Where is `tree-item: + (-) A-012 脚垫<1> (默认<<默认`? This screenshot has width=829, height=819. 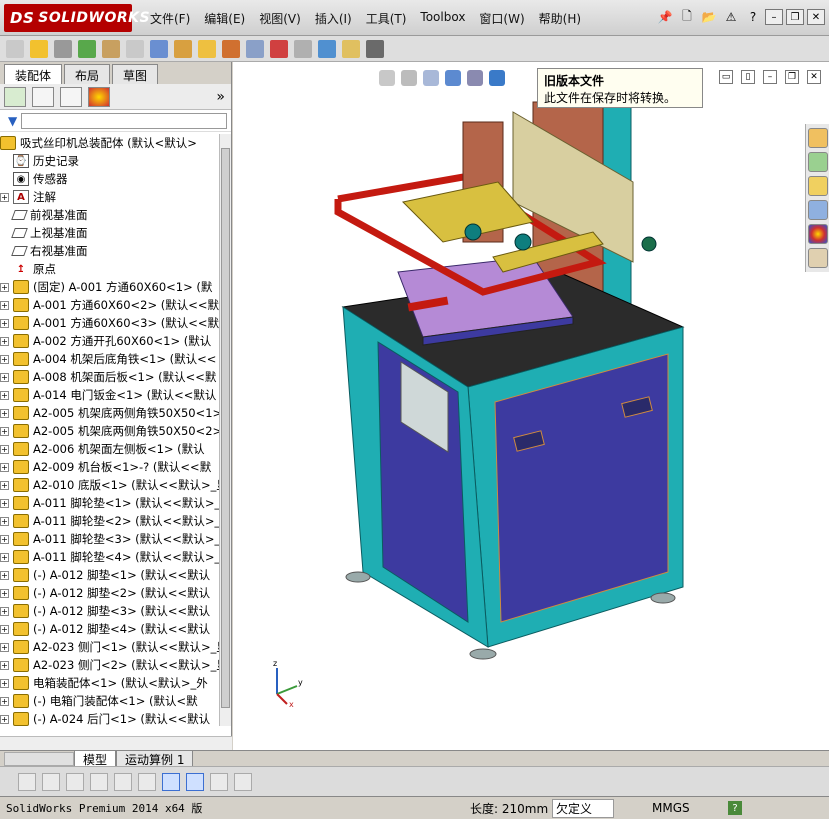
tree-item: + (-) A-012 脚垫<1> (默认<<默认 is located at coordinates (110, 575).